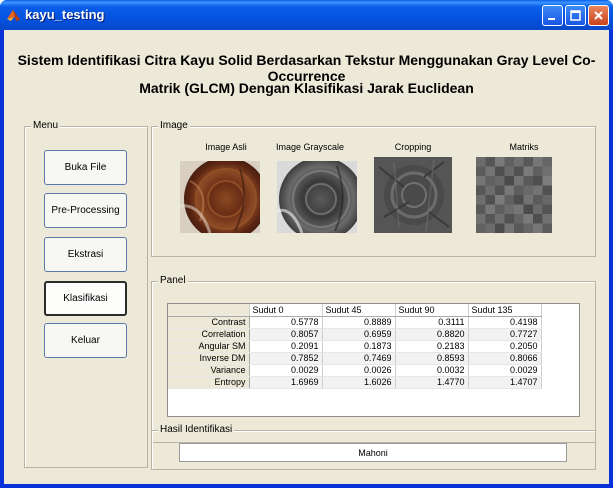  I want to click on table-row: Angular SM 0.2091 0.1873 0.2183 0.2050, so click(355, 346).